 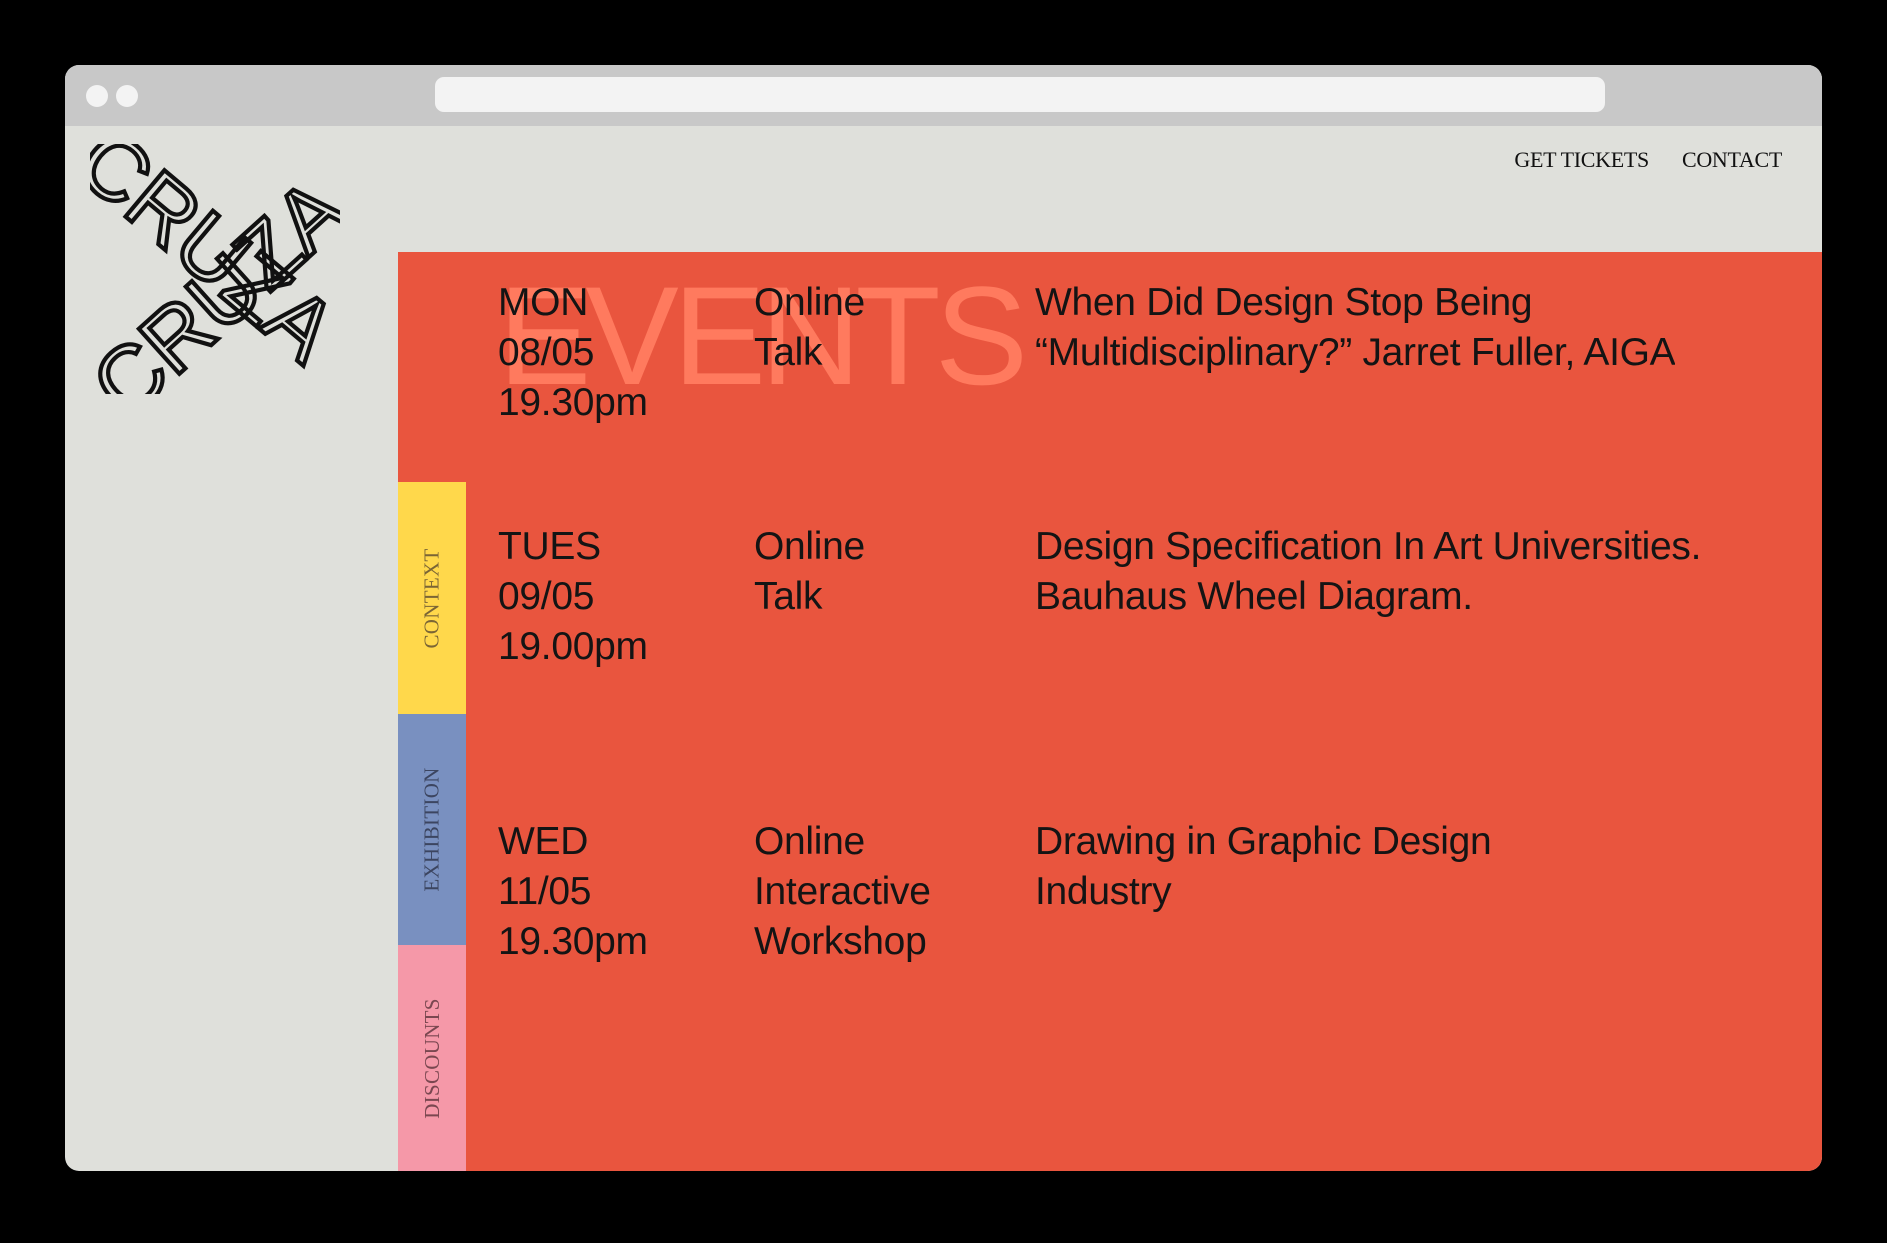 What do you see at coordinates (215, 269) in the screenshot?
I see `cruza-logo: CRUZA CRUZA` at bounding box center [215, 269].